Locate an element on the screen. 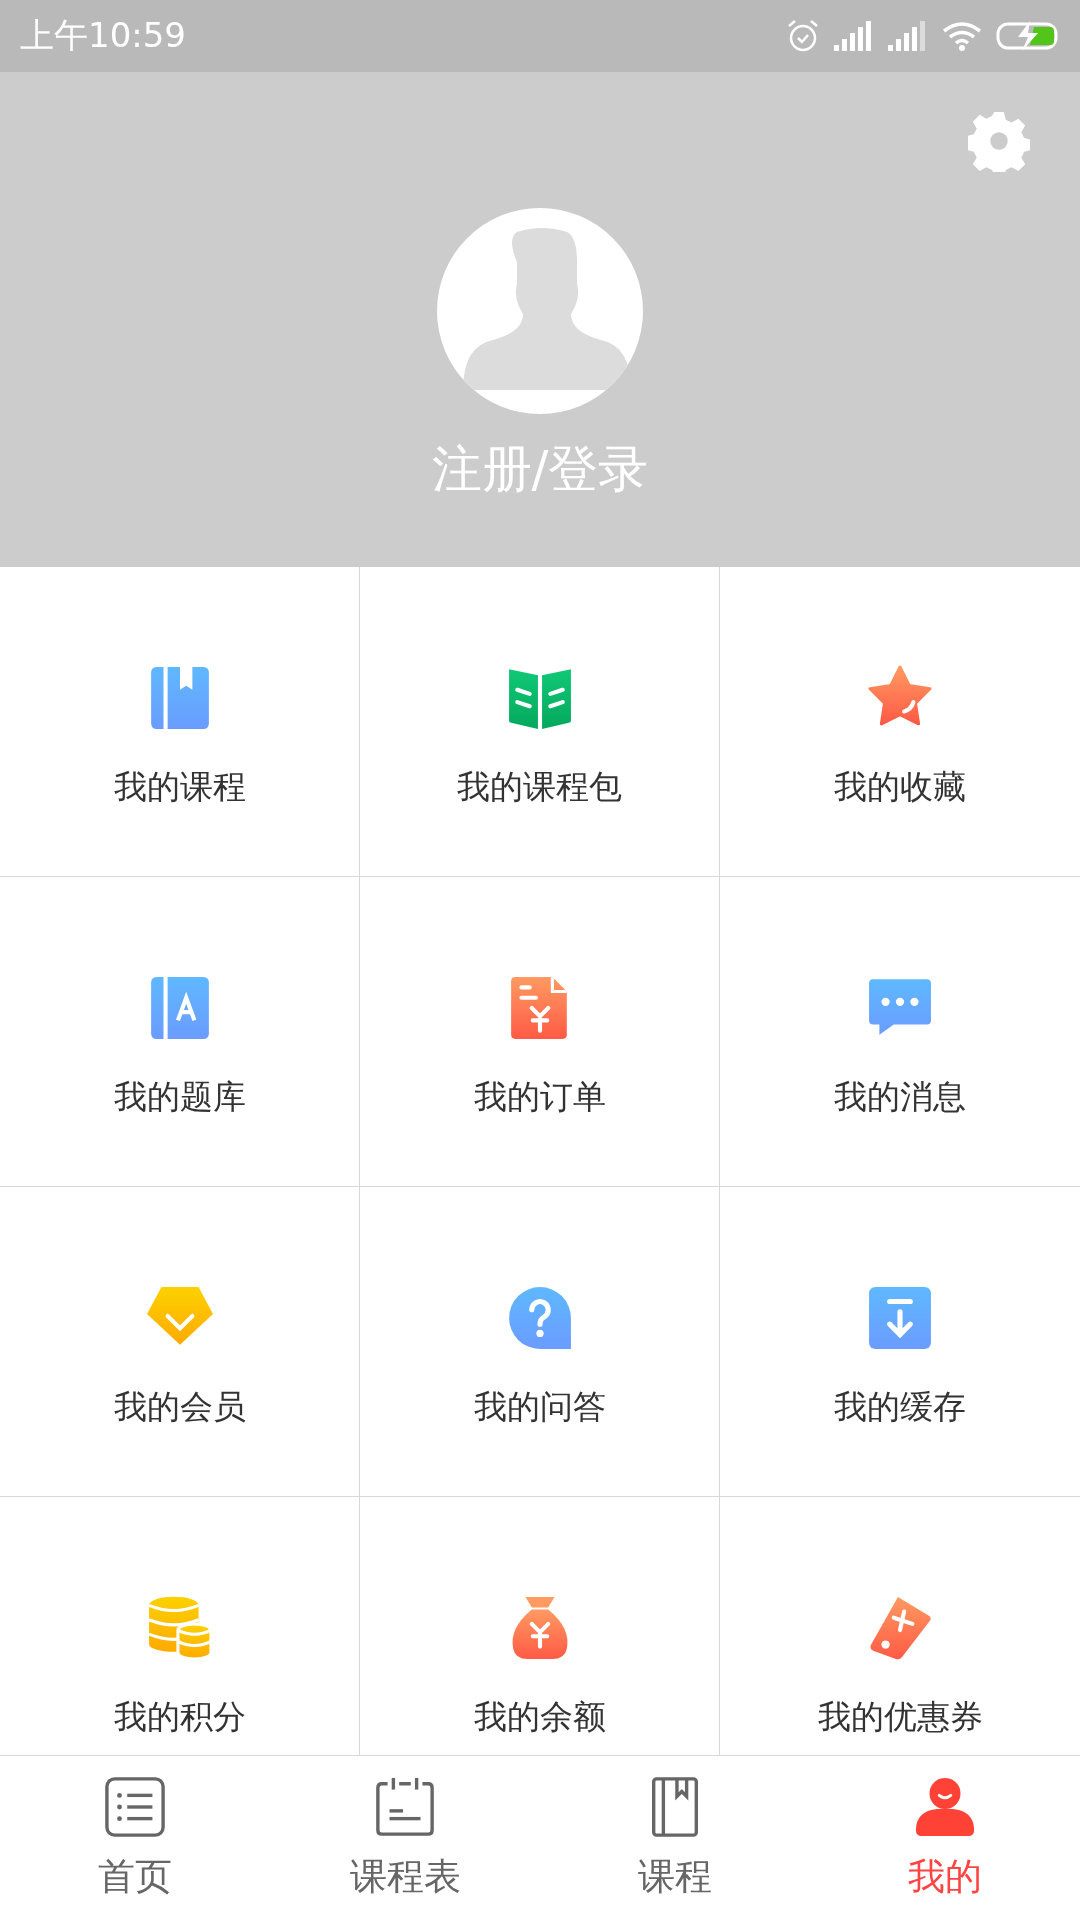 The width and height of the screenshot is (1080, 1920). download-icon is located at coordinates (900, 1318).